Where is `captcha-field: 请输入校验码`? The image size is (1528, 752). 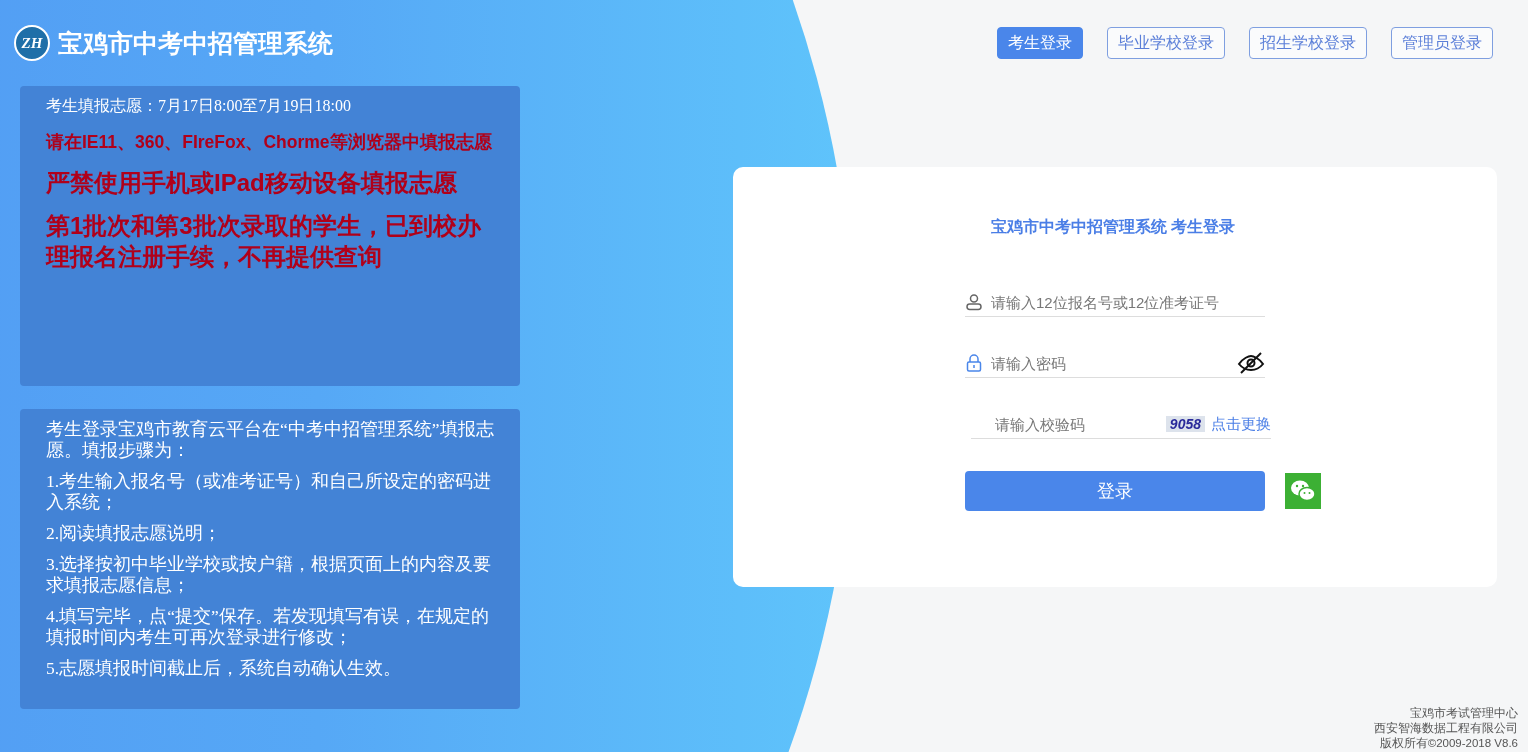
captcha-field: 请输入校验码 is located at coordinates (1065, 424).